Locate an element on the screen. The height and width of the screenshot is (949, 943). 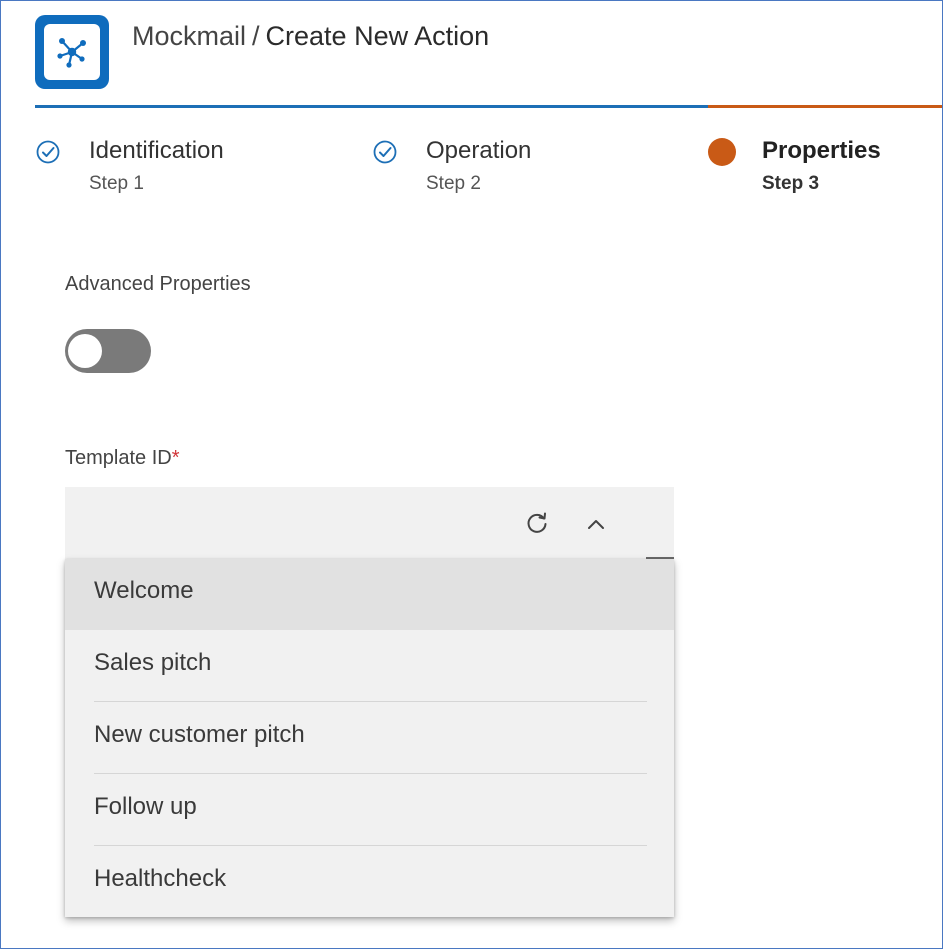
option-sales-pitch: Sales pitch is located at coordinates (369, 666).